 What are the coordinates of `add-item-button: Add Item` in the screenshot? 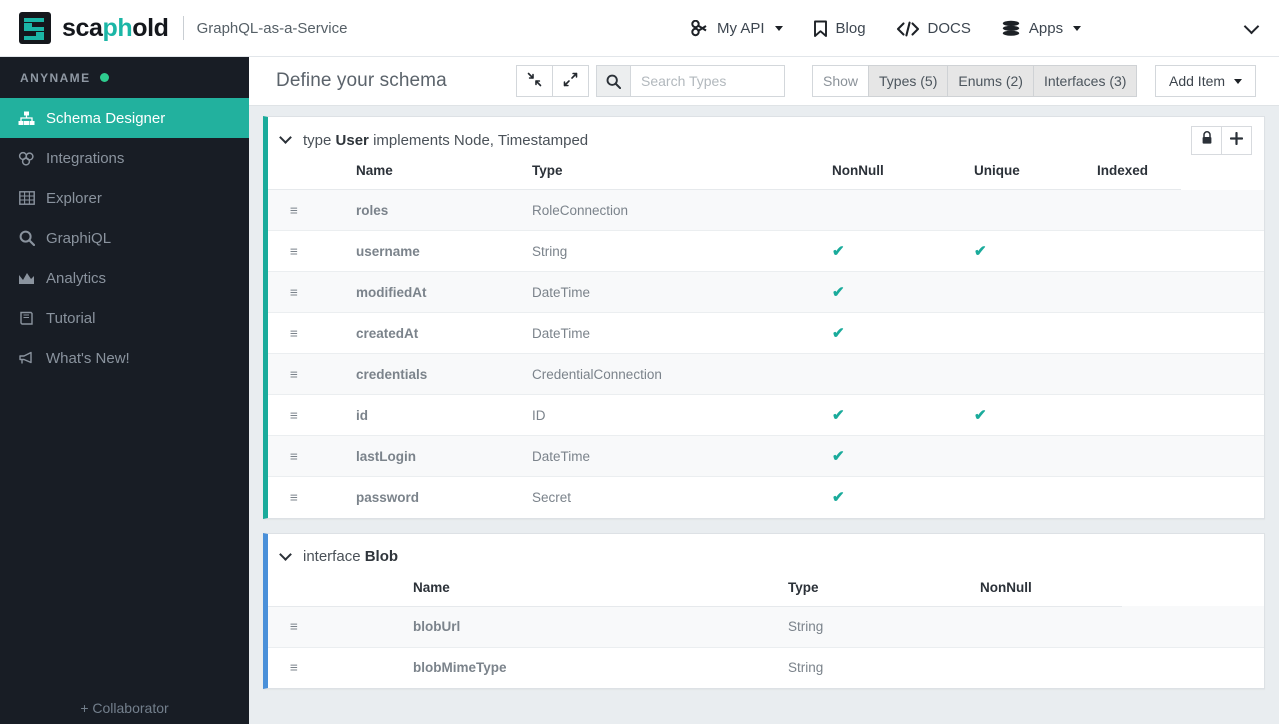 It's located at (1206, 81).